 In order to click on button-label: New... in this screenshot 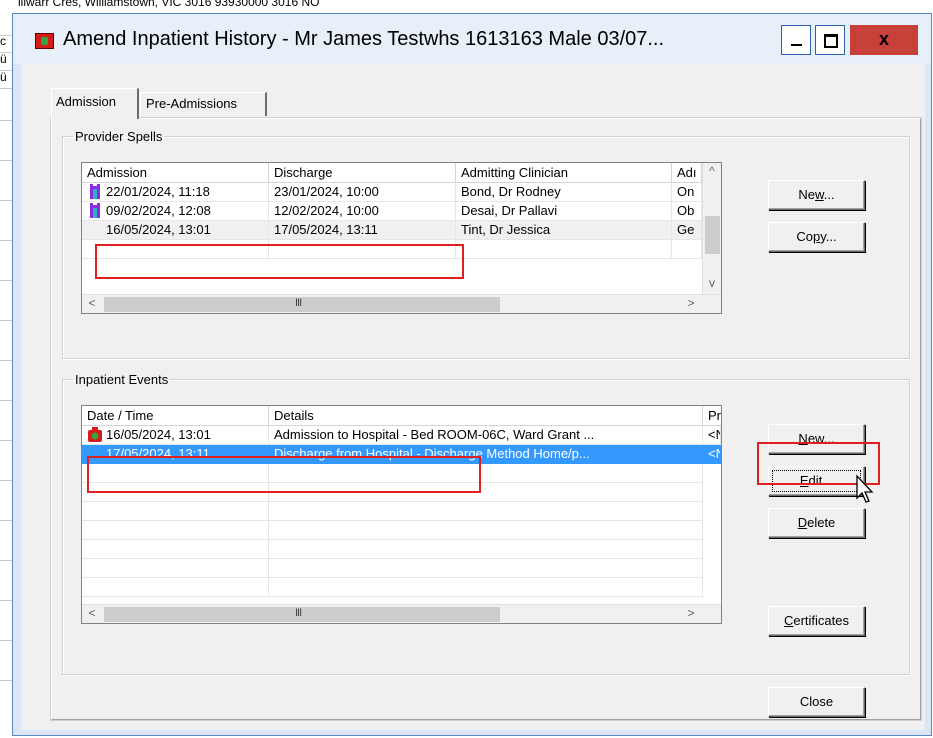, I will do `click(816, 194)`.